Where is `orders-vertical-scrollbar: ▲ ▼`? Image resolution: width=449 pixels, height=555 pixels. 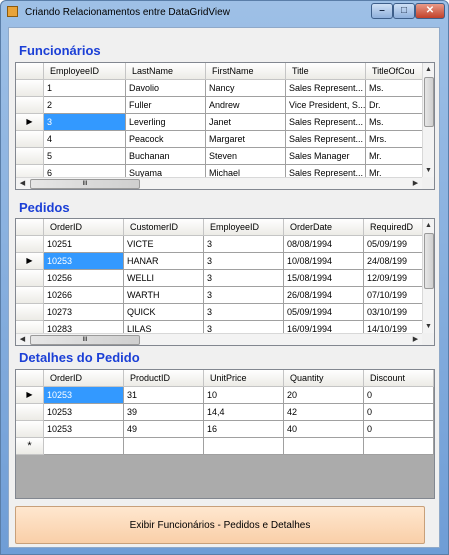
orders-vertical-scrollbar: ▲ ▼ is located at coordinates (428, 276).